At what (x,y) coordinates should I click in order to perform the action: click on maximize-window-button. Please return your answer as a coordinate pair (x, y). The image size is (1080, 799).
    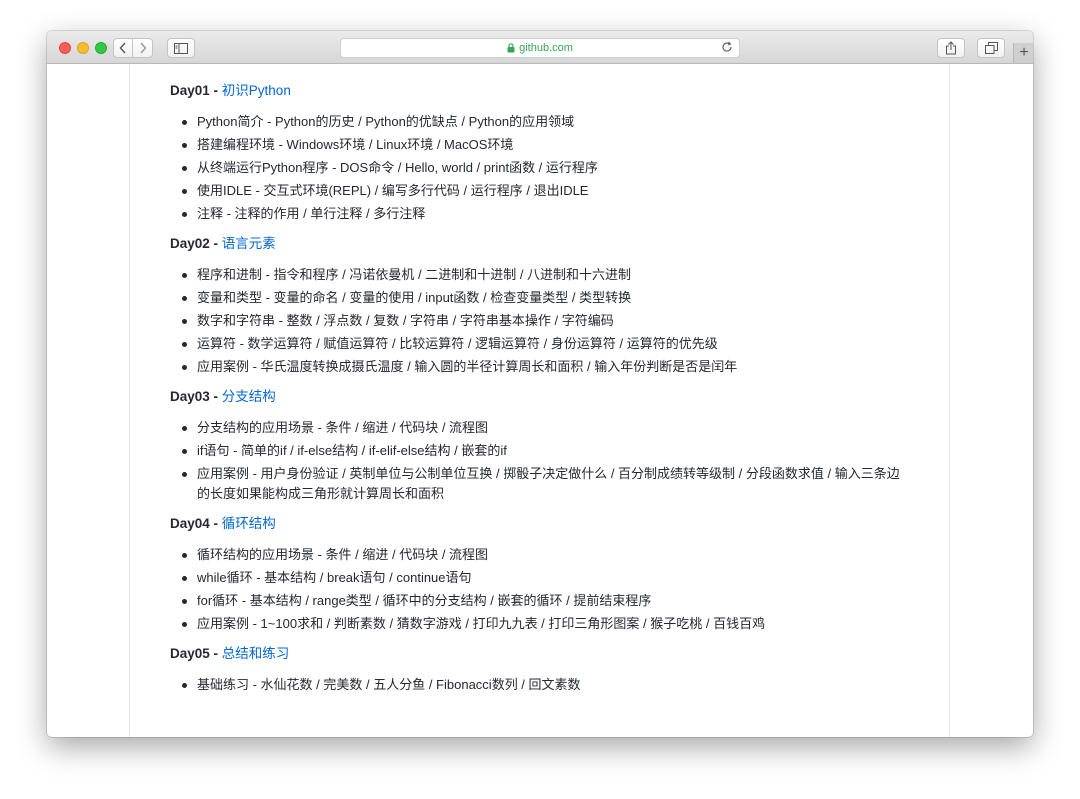
    Looking at the image, I should click on (101, 48).